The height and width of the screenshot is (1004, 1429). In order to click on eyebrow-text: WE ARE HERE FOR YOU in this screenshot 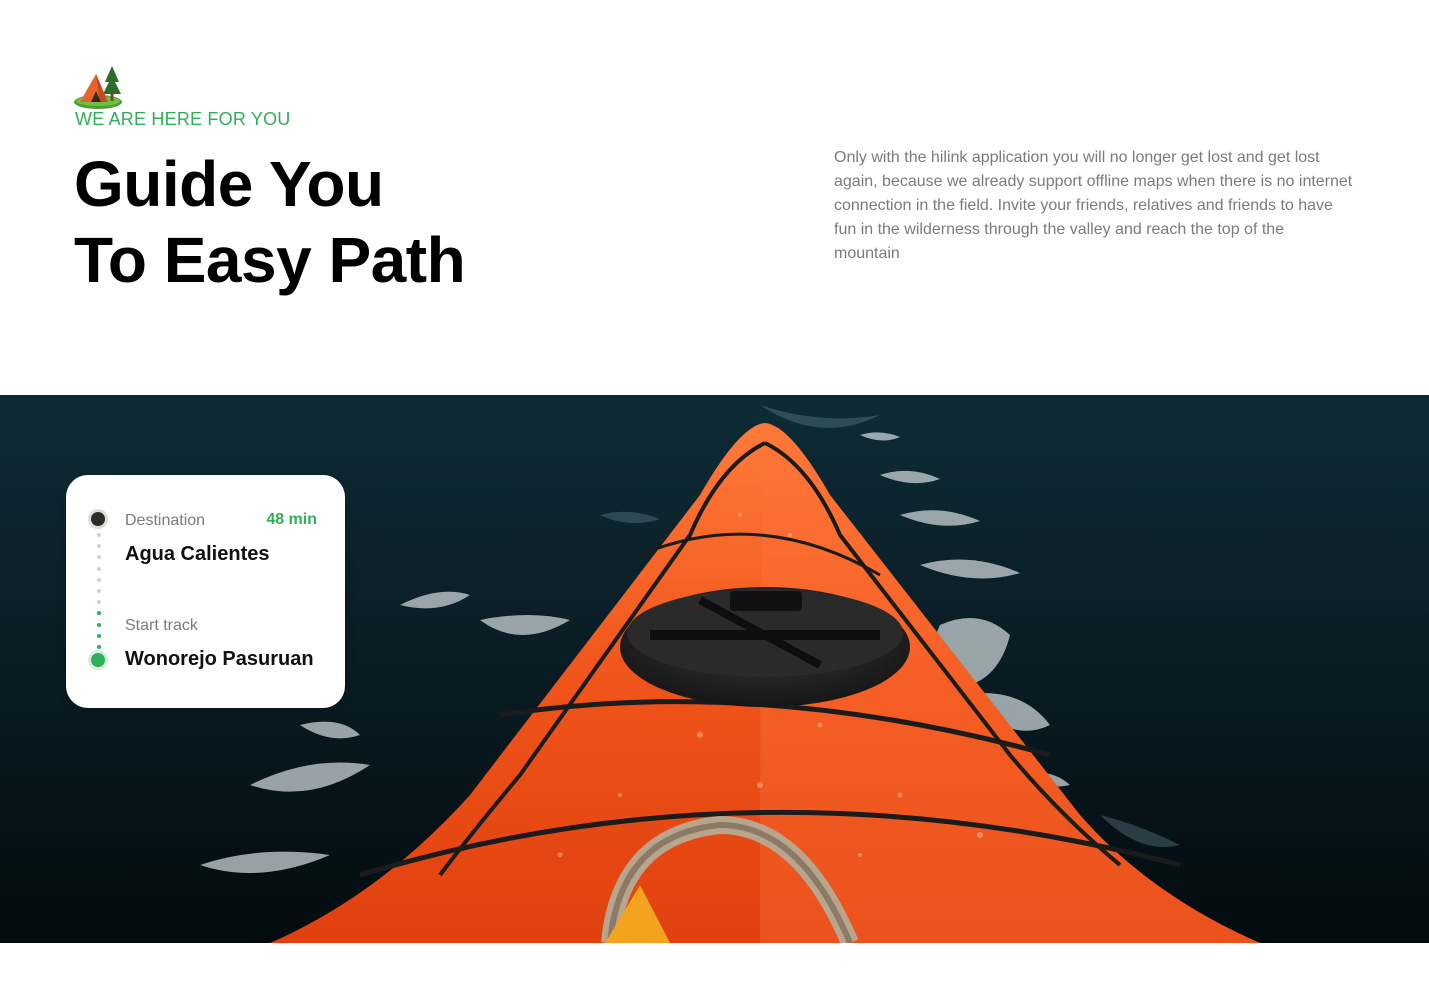, I will do `click(183, 119)`.